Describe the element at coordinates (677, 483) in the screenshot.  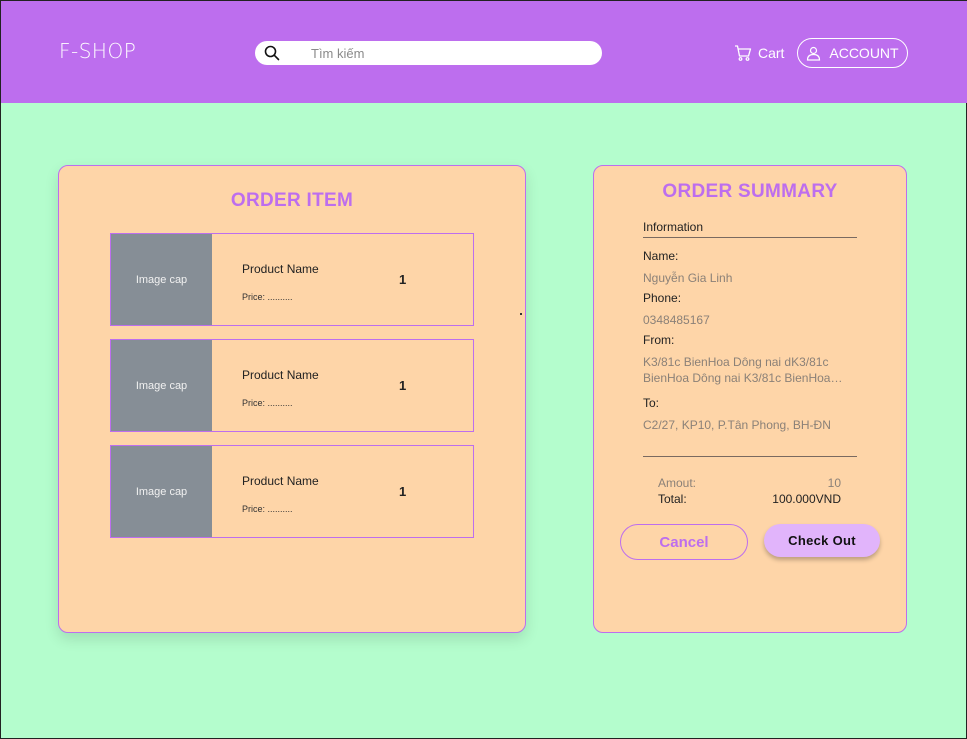
I see `amount-label: Amout:` at that location.